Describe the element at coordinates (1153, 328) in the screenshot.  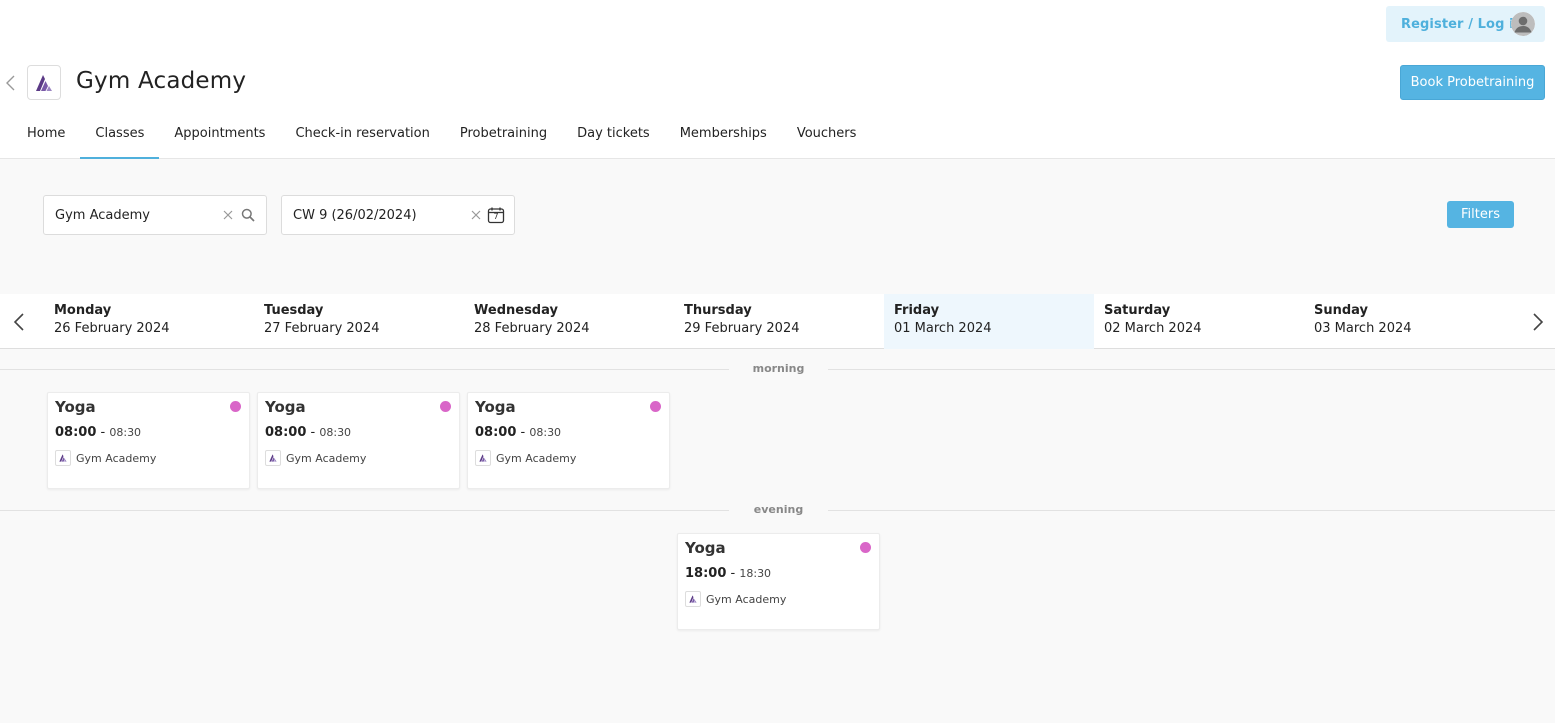
I see `day-date: 02 March 2024` at that location.